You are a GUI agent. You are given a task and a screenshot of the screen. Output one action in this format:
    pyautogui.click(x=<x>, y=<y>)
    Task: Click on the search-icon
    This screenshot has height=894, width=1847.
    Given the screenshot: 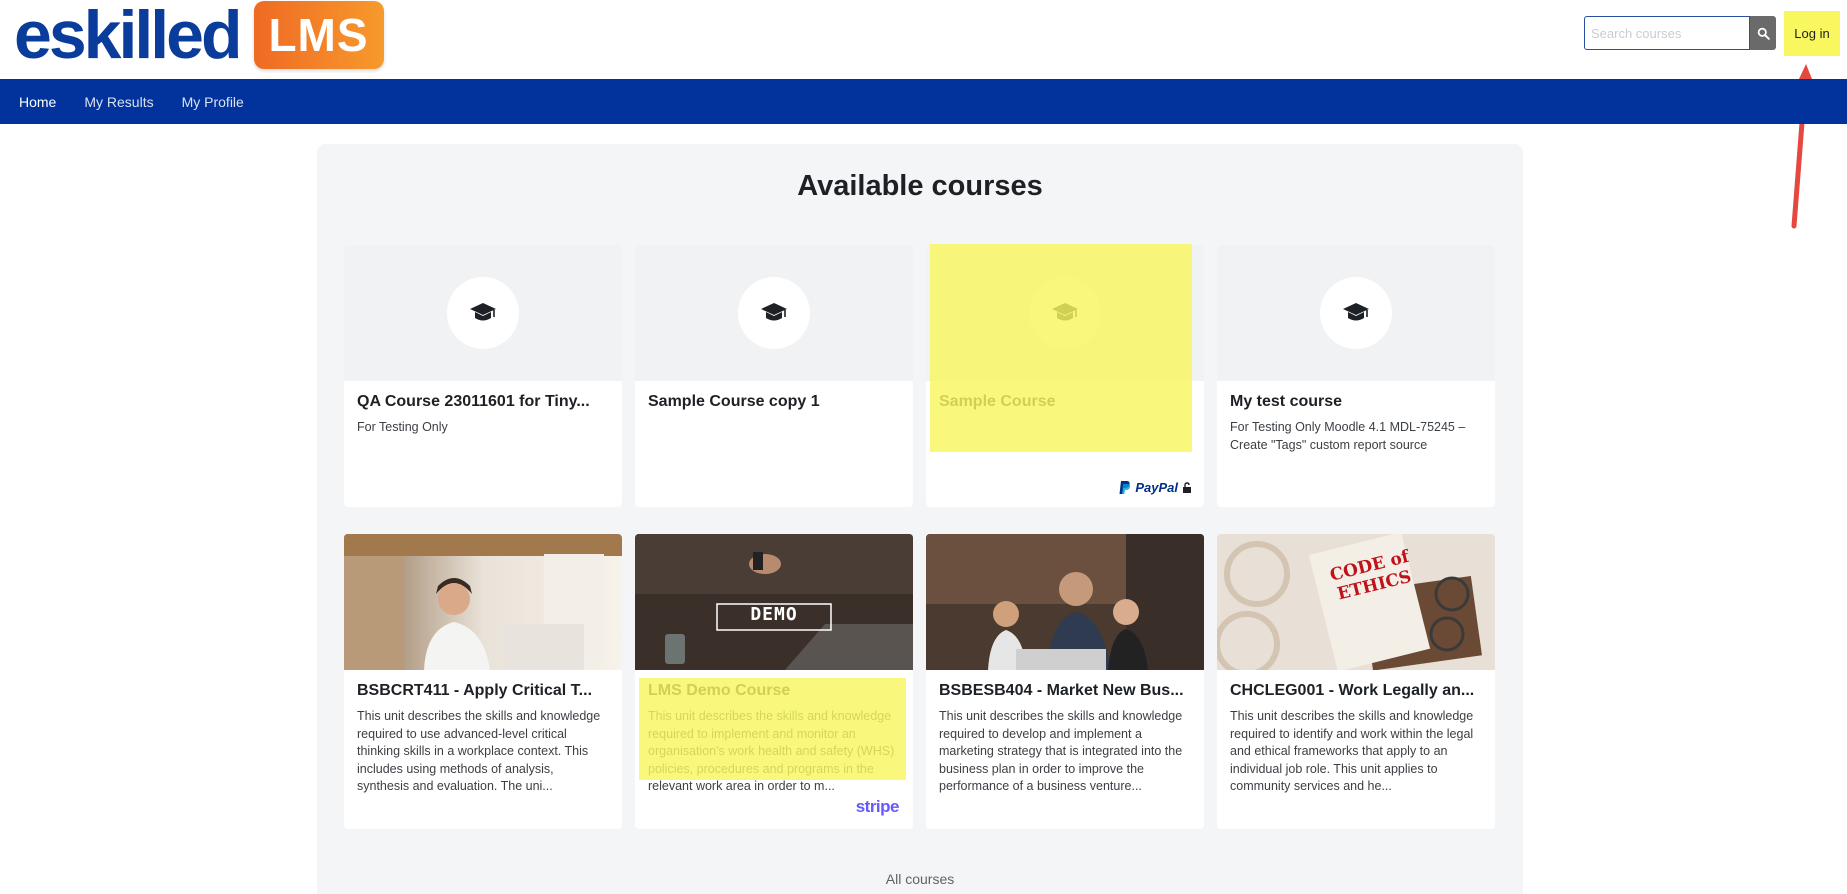 What is the action you would take?
    pyautogui.click(x=1763, y=33)
    